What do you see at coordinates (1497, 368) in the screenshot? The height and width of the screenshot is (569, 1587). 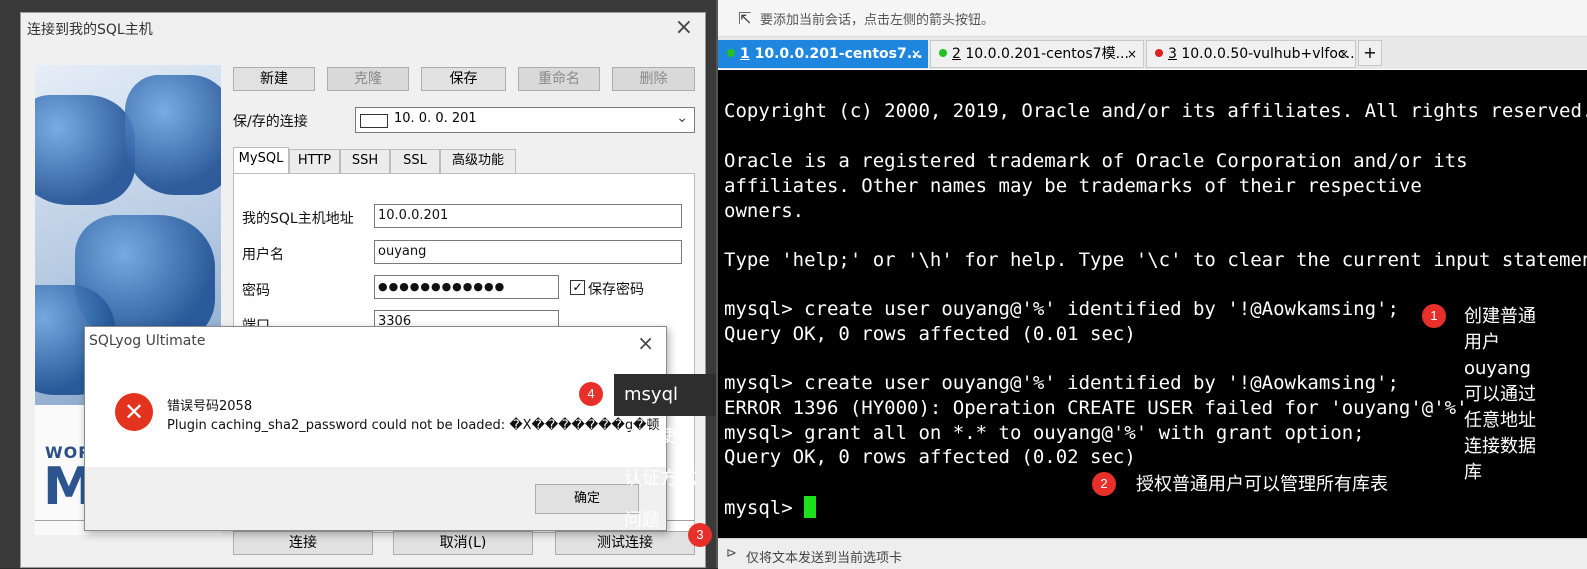 I see `annotation-note-1-line: ouyang` at bounding box center [1497, 368].